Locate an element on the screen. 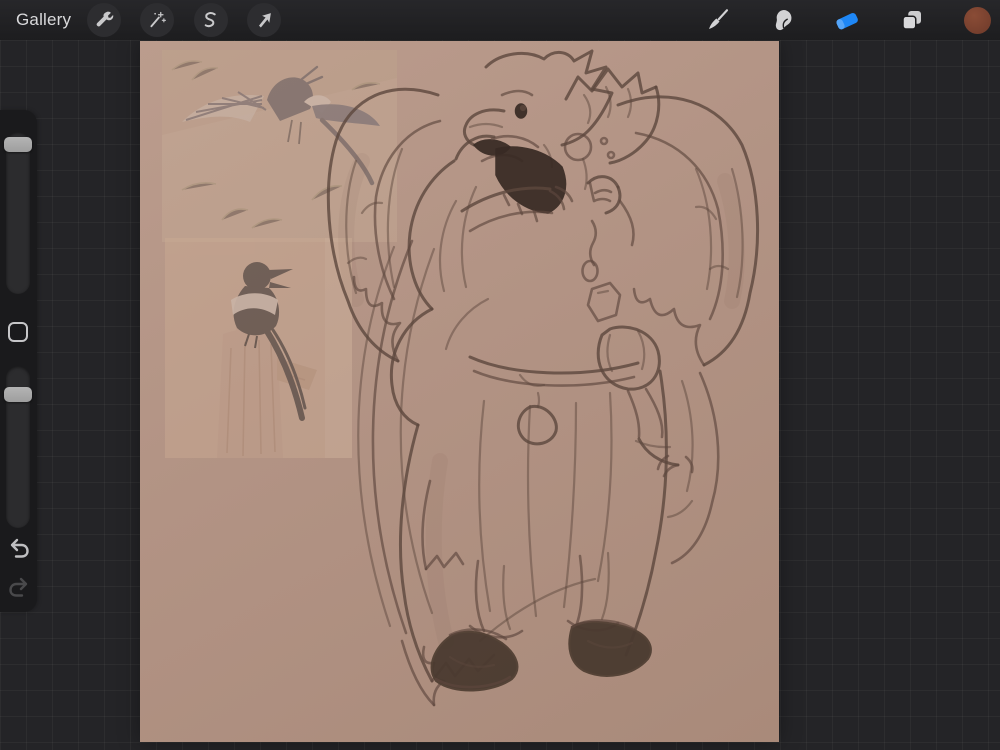  smudge-button is located at coordinates (782, 20).